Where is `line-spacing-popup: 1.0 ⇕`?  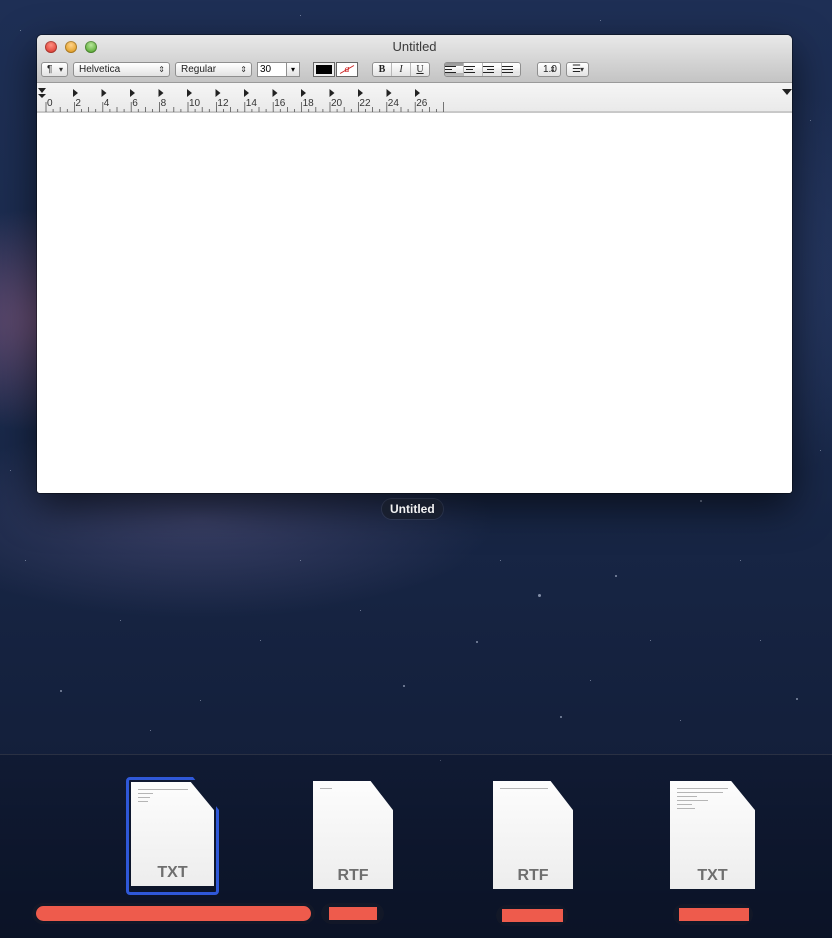
line-spacing-popup: 1.0 ⇕ is located at coordinates (549, 69).